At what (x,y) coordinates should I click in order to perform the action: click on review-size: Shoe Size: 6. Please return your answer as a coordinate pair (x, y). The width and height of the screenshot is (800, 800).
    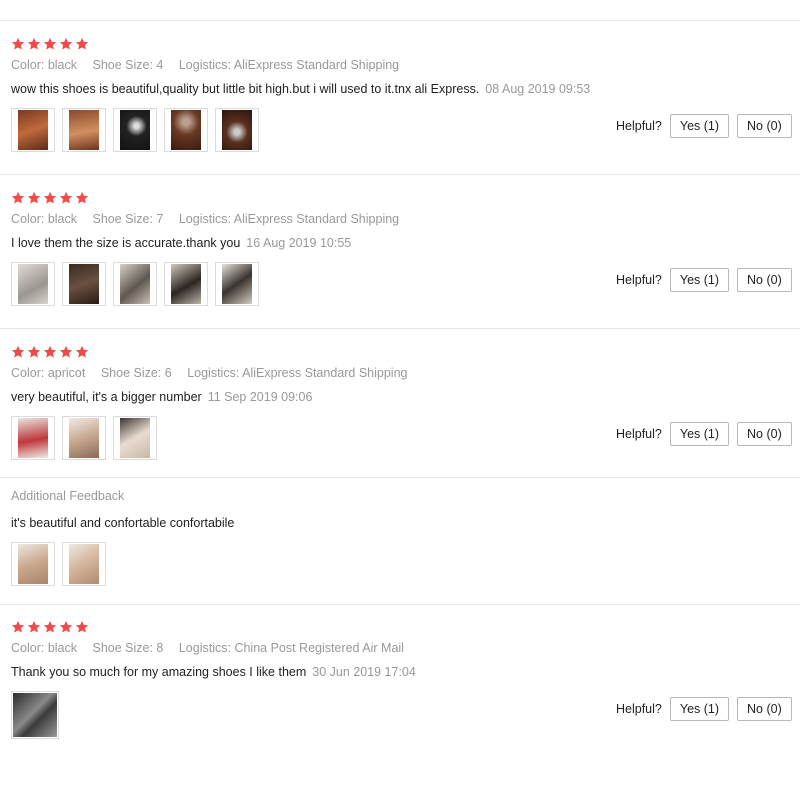
    Looking at the image, I should click on (136, 373).